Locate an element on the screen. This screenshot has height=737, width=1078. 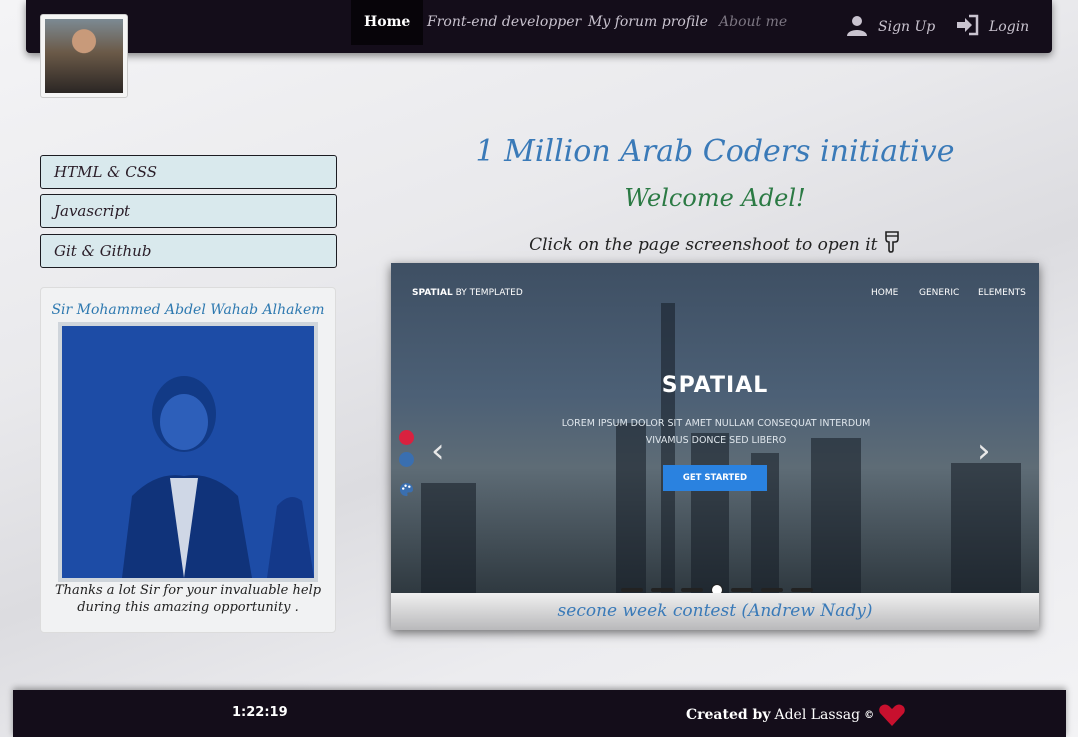
hint-label: Click on the page screenshoot to open it is located at coordinates (703, 245).